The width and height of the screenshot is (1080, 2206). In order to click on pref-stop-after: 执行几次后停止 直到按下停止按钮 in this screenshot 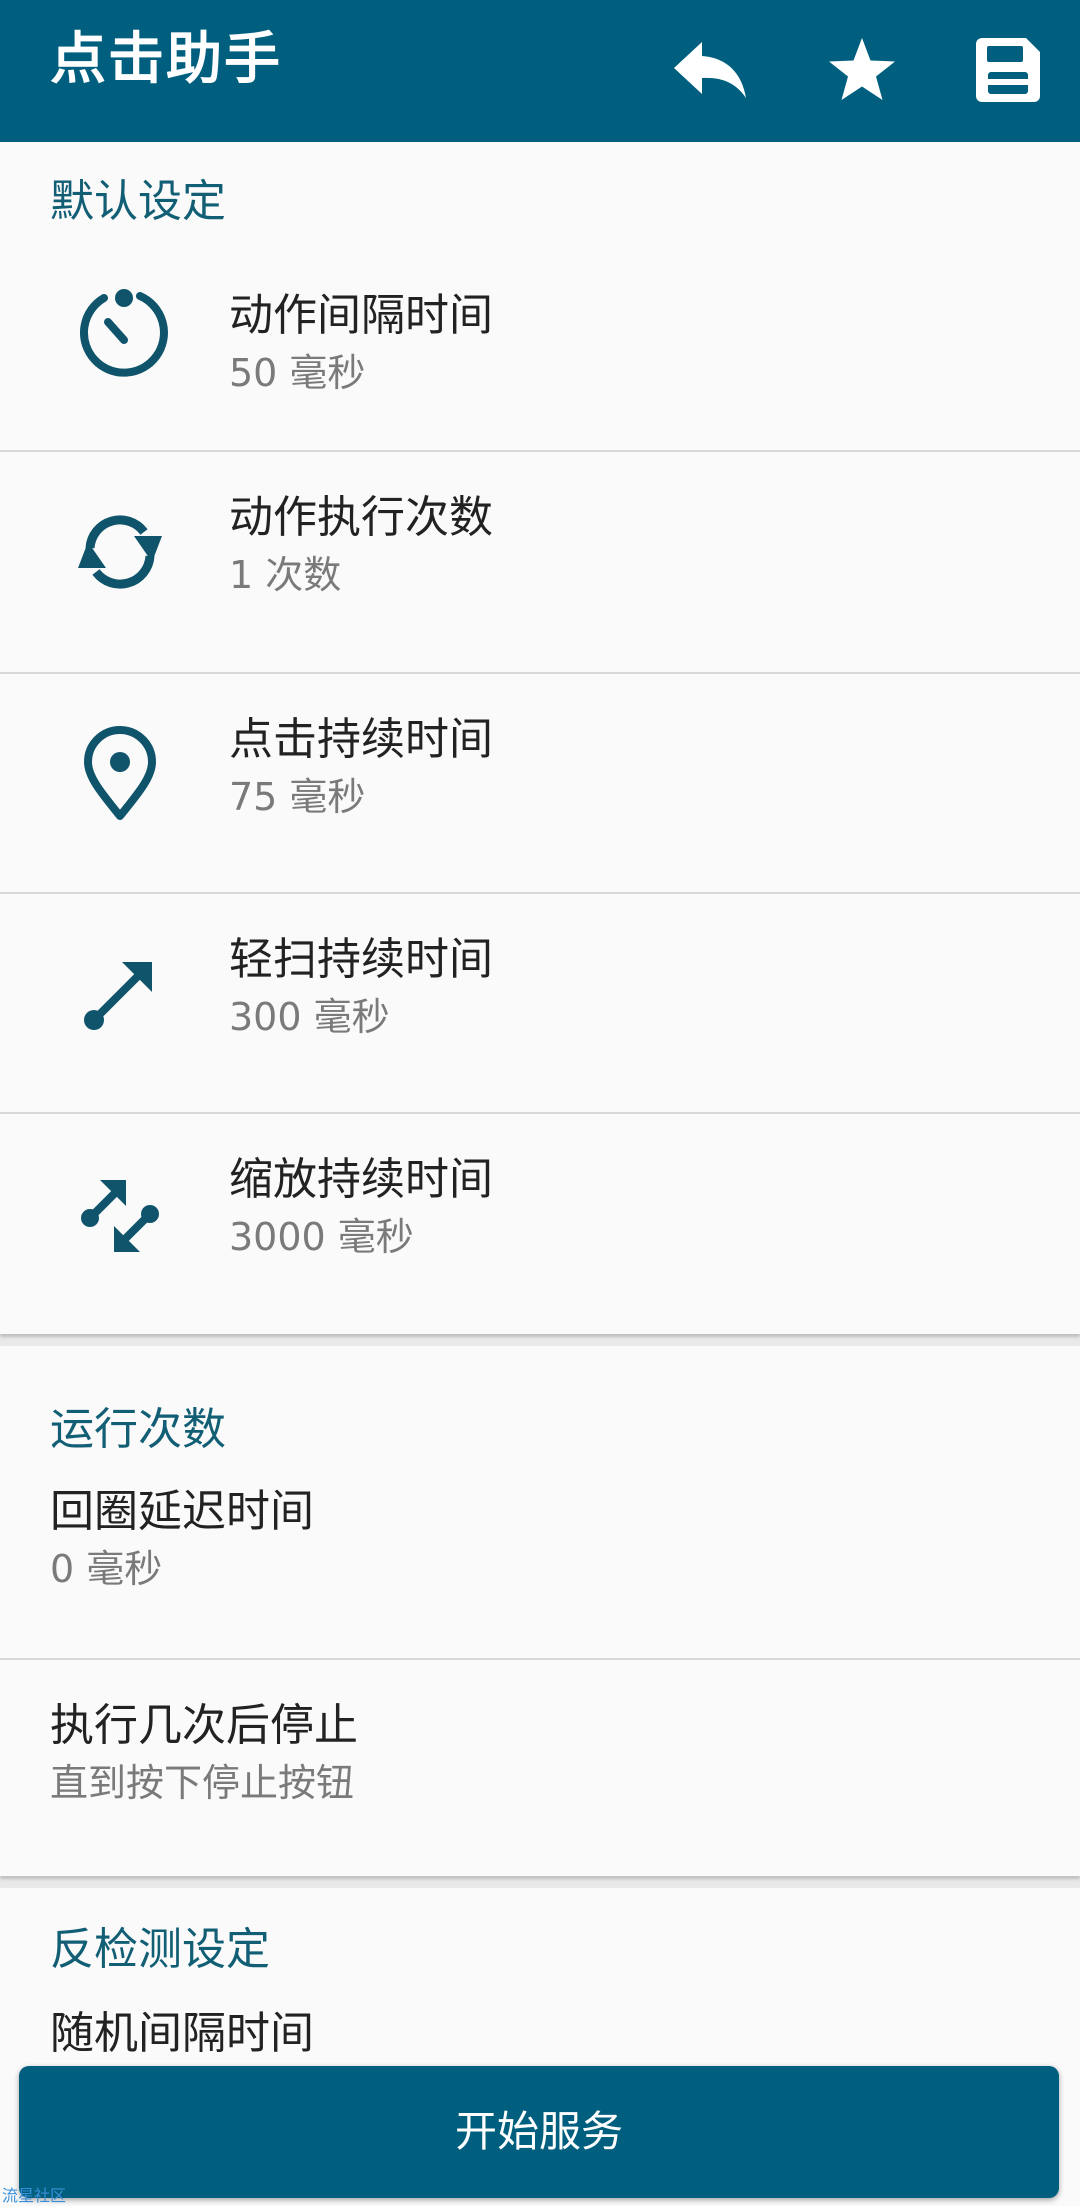, I will do `click(540, 1768)`.